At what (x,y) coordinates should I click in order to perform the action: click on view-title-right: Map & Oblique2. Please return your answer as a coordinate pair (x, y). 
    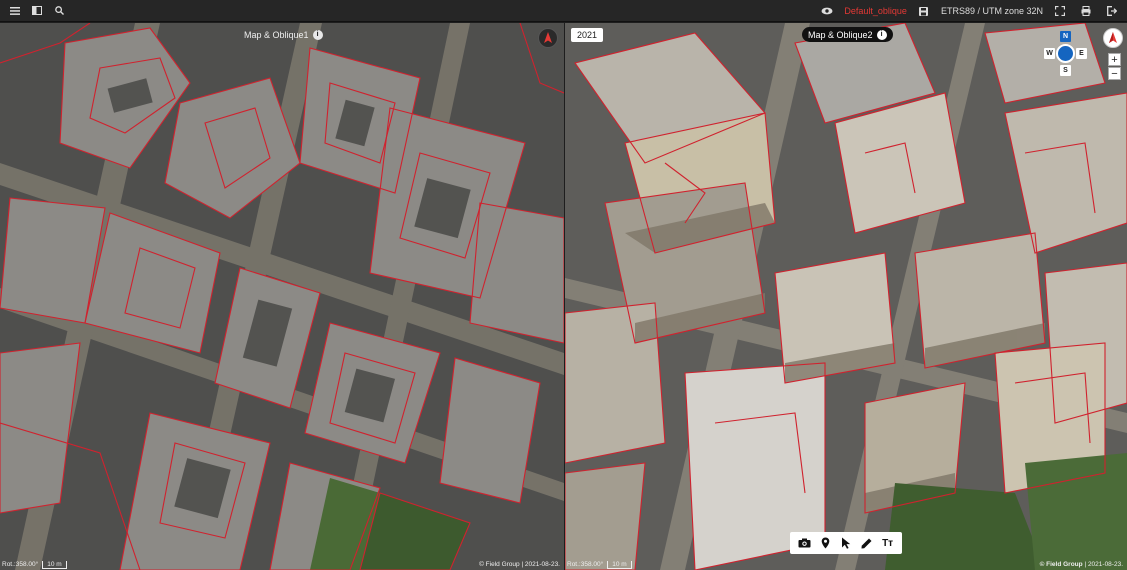
    Looking at the image, I should click on (840, 34).